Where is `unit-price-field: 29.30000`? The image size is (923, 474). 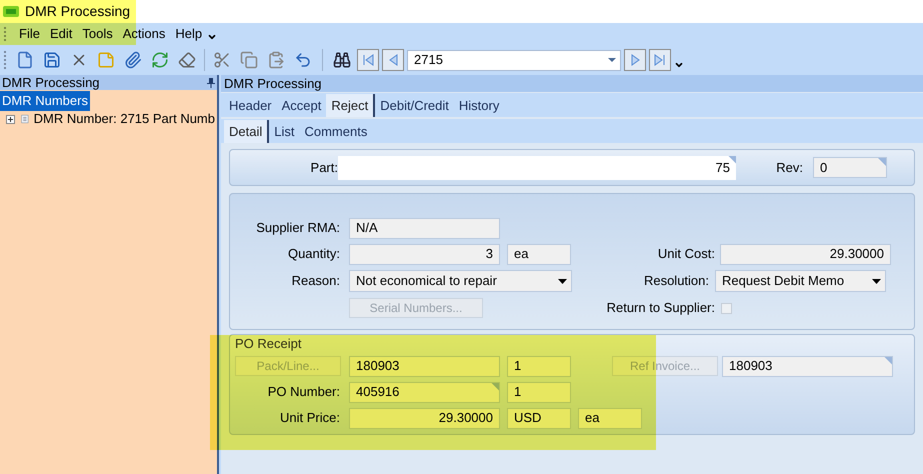
unit-price-field: 29.30000 is located at coordinates (424, 418).